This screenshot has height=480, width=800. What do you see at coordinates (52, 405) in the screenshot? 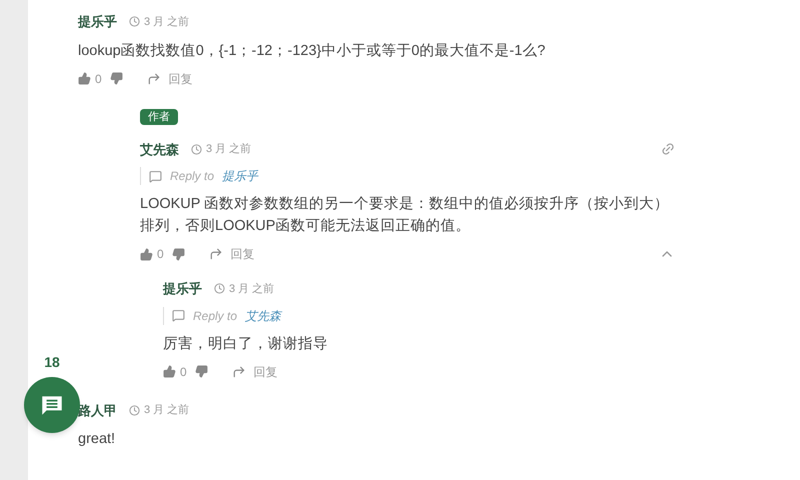
I see `comments-button` at bounding box center [52, 405].